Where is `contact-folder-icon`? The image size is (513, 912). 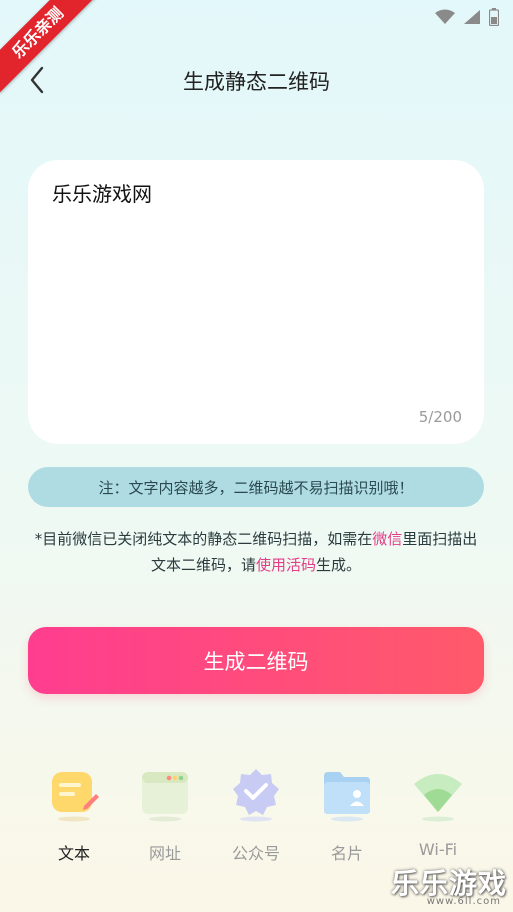 contact-folder-icon is located at coordinates (347, 797).